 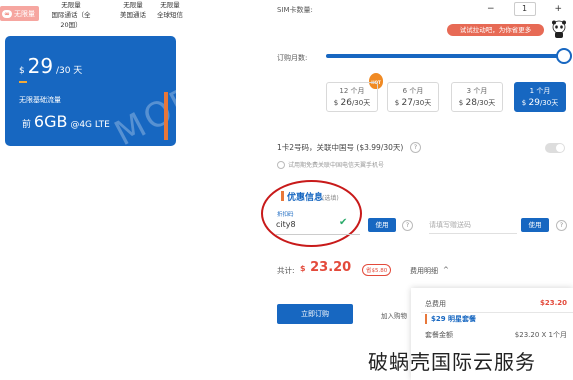 What do you see at coordinates (50, 121) in the screenshot?
I see `plan-data-value: 6GB` at bounding box center [50, 121].